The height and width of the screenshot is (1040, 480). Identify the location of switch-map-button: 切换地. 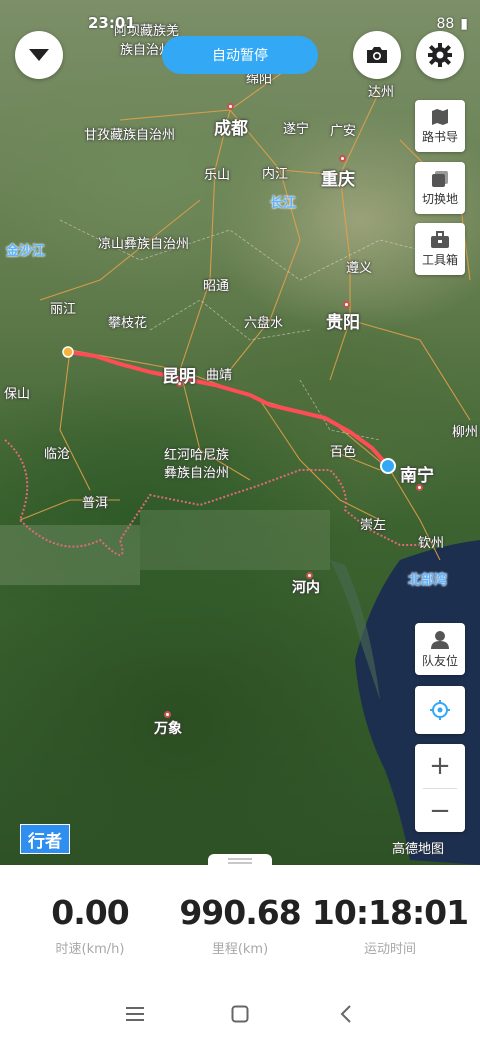
(440, 188).